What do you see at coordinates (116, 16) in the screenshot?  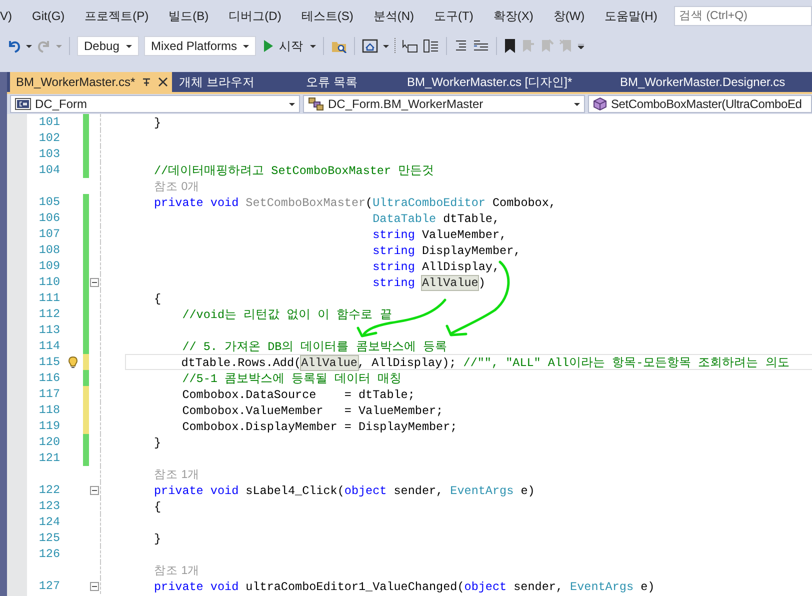 I see `menu-item: 프로젝트(P)` at bounding box center [116, 16].